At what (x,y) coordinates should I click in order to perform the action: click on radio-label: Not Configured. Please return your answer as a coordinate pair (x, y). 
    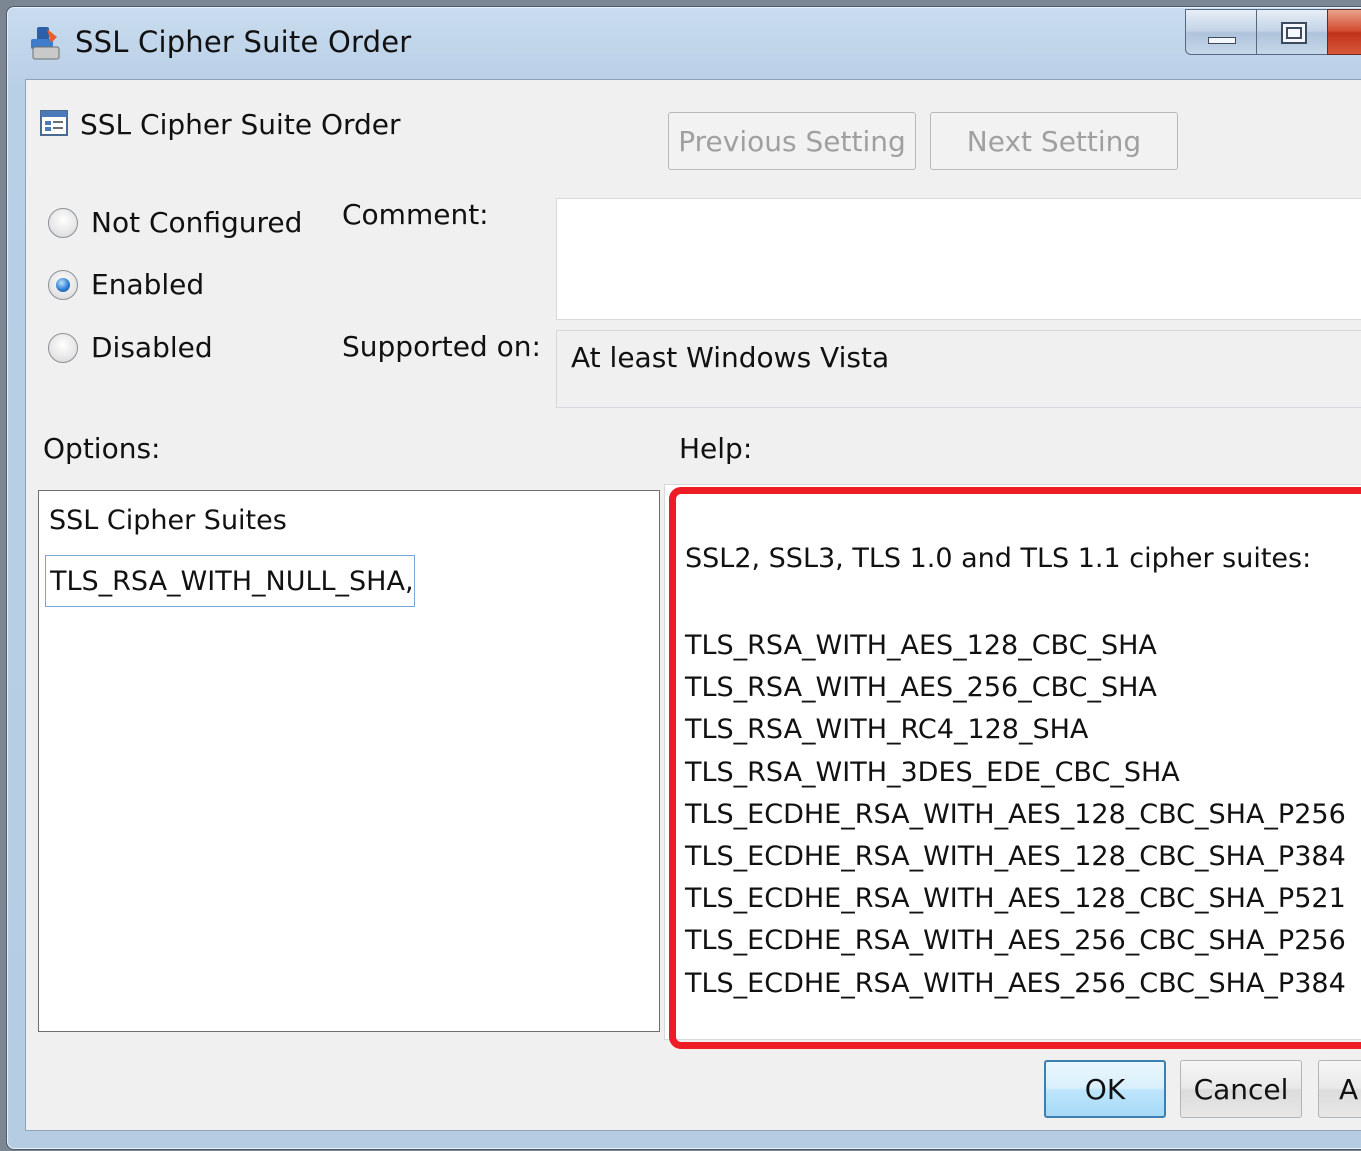
    Looking at the image, I should click on (197, 222).